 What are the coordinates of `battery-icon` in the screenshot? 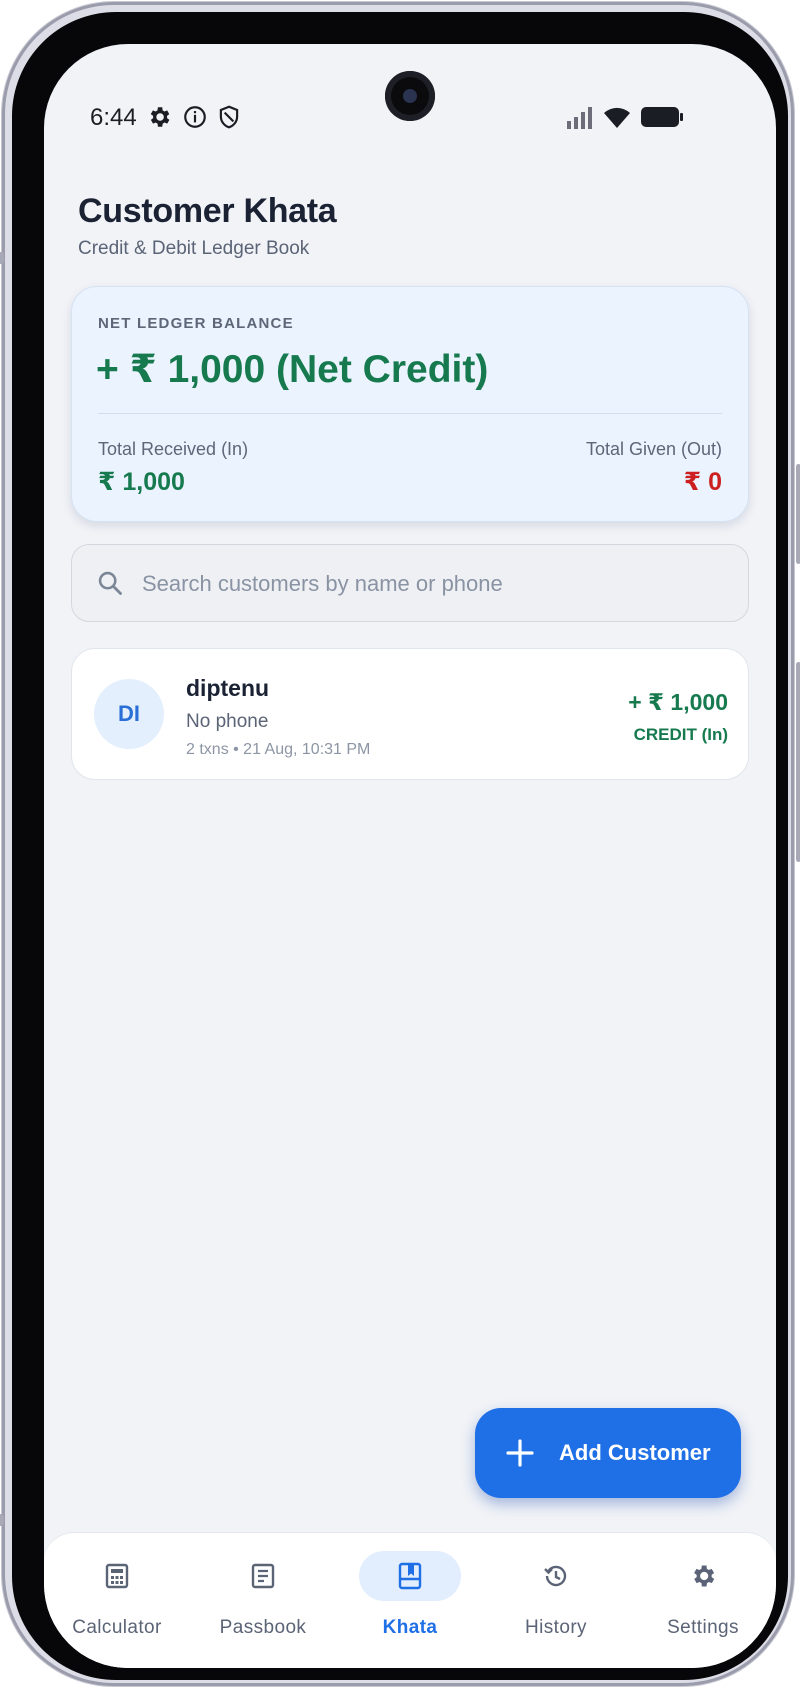 It's located at (662, 117).